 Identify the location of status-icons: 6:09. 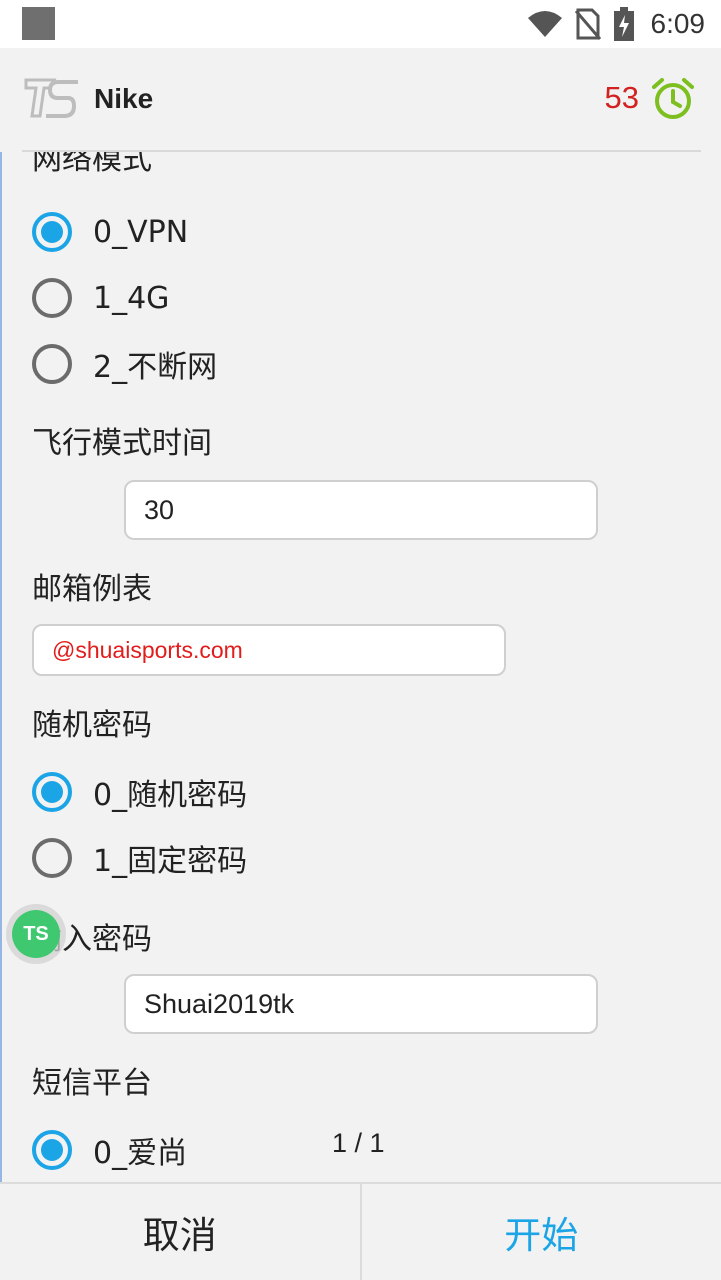
(616, 24).